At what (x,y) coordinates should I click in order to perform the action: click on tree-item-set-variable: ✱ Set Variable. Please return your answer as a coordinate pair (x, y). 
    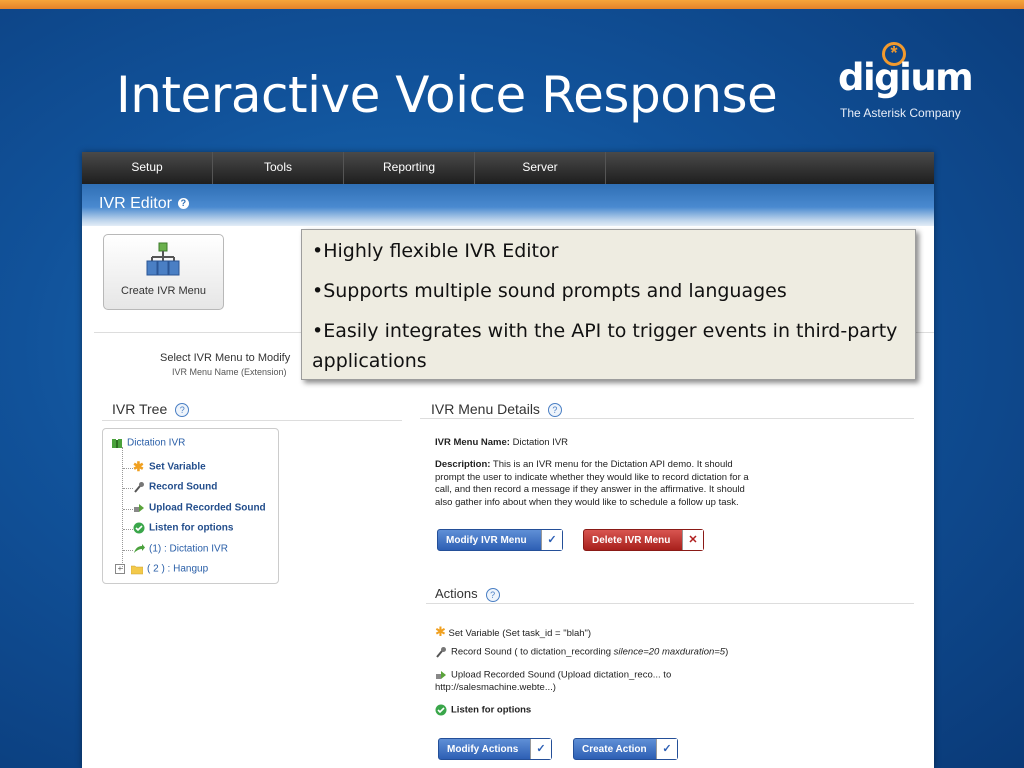
    Looking at the image, I should click on (169, 466).